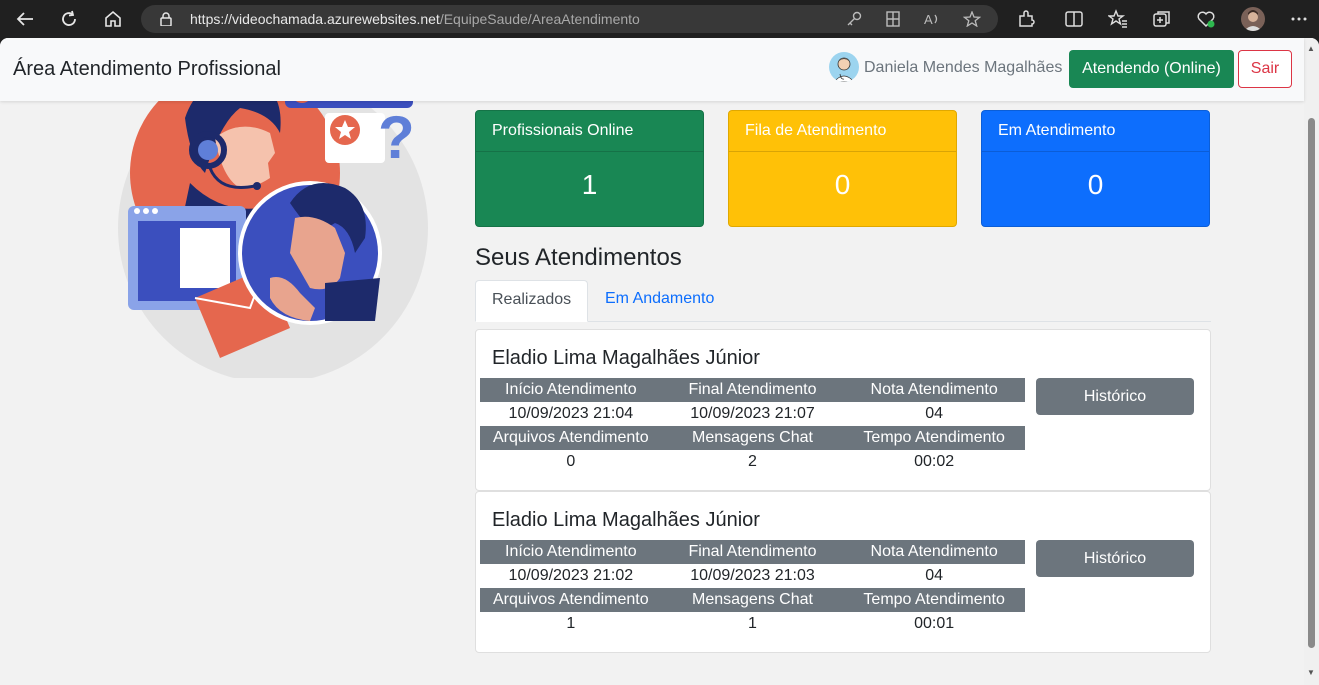  Describe the element at coordinates (843, 301) in the screenshot. I see `tab-bar: Realizados Em Andamento` at that location.